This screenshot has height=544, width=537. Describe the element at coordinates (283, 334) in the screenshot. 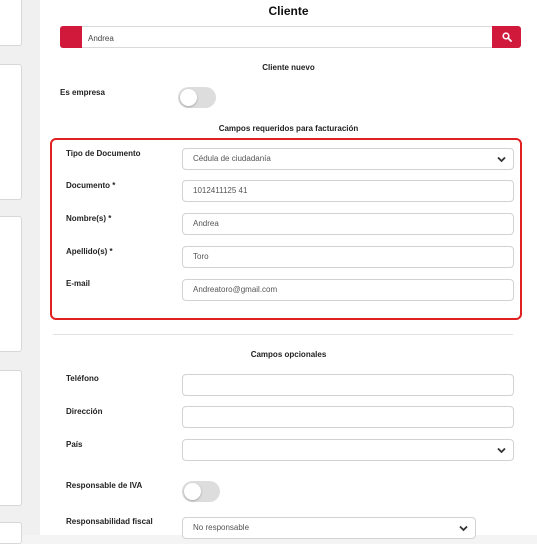

I see `section-divider` at that location.